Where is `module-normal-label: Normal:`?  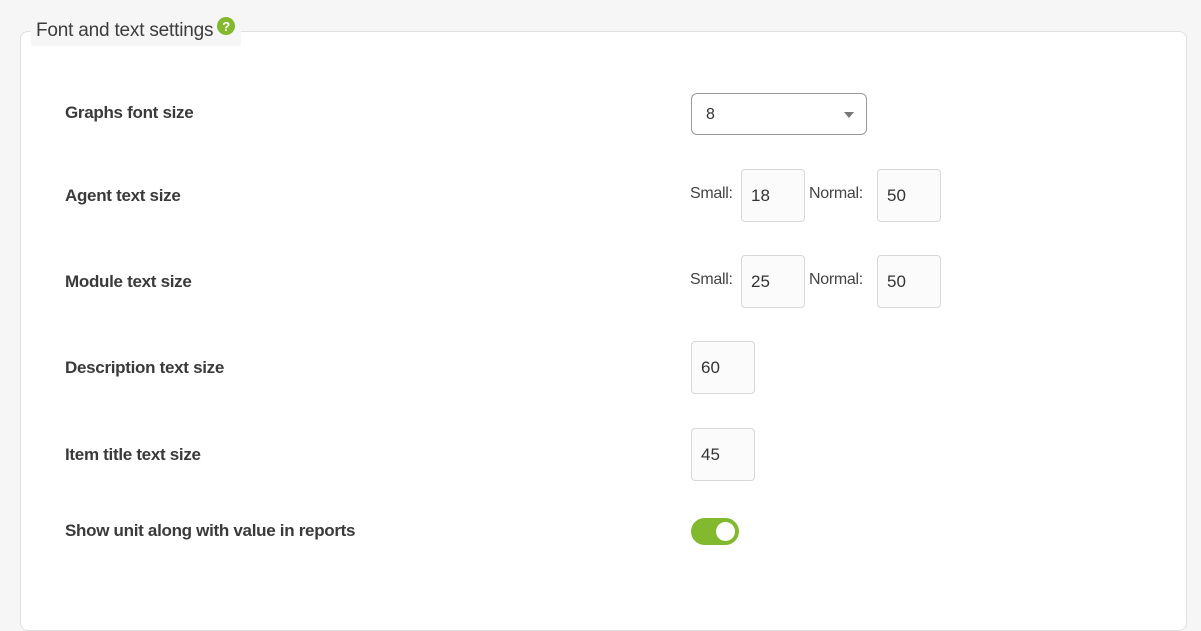 module-normal-label: Normal: is located at coordinates (836, 279).